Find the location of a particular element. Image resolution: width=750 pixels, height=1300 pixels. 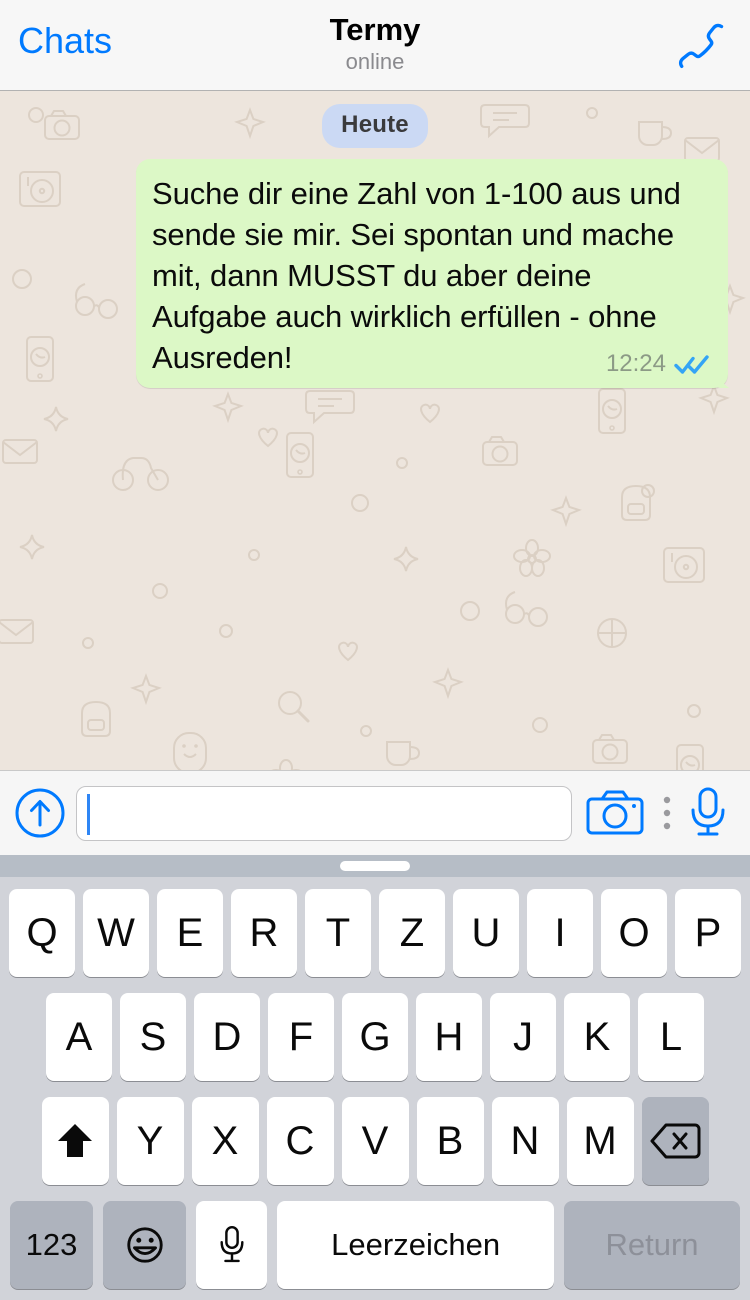

key-u: U is located at coordinates (486, 933).